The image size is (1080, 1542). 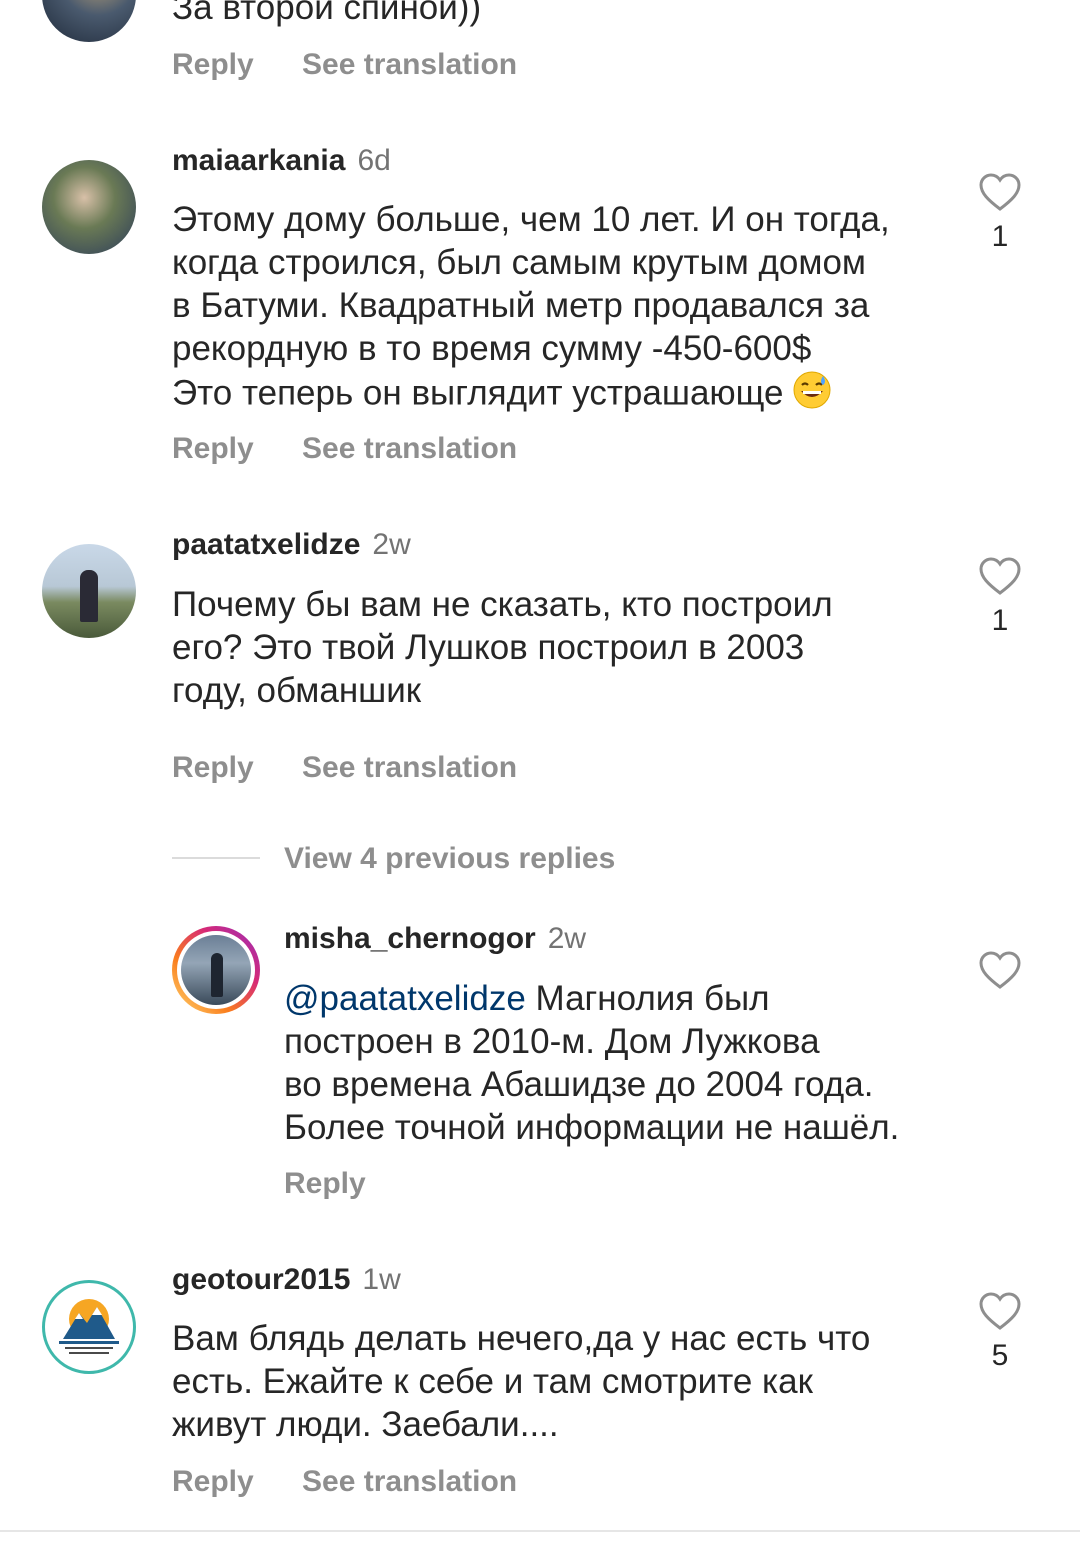 I want to click on comment-time: 1w, so click(x=381, y=1279).